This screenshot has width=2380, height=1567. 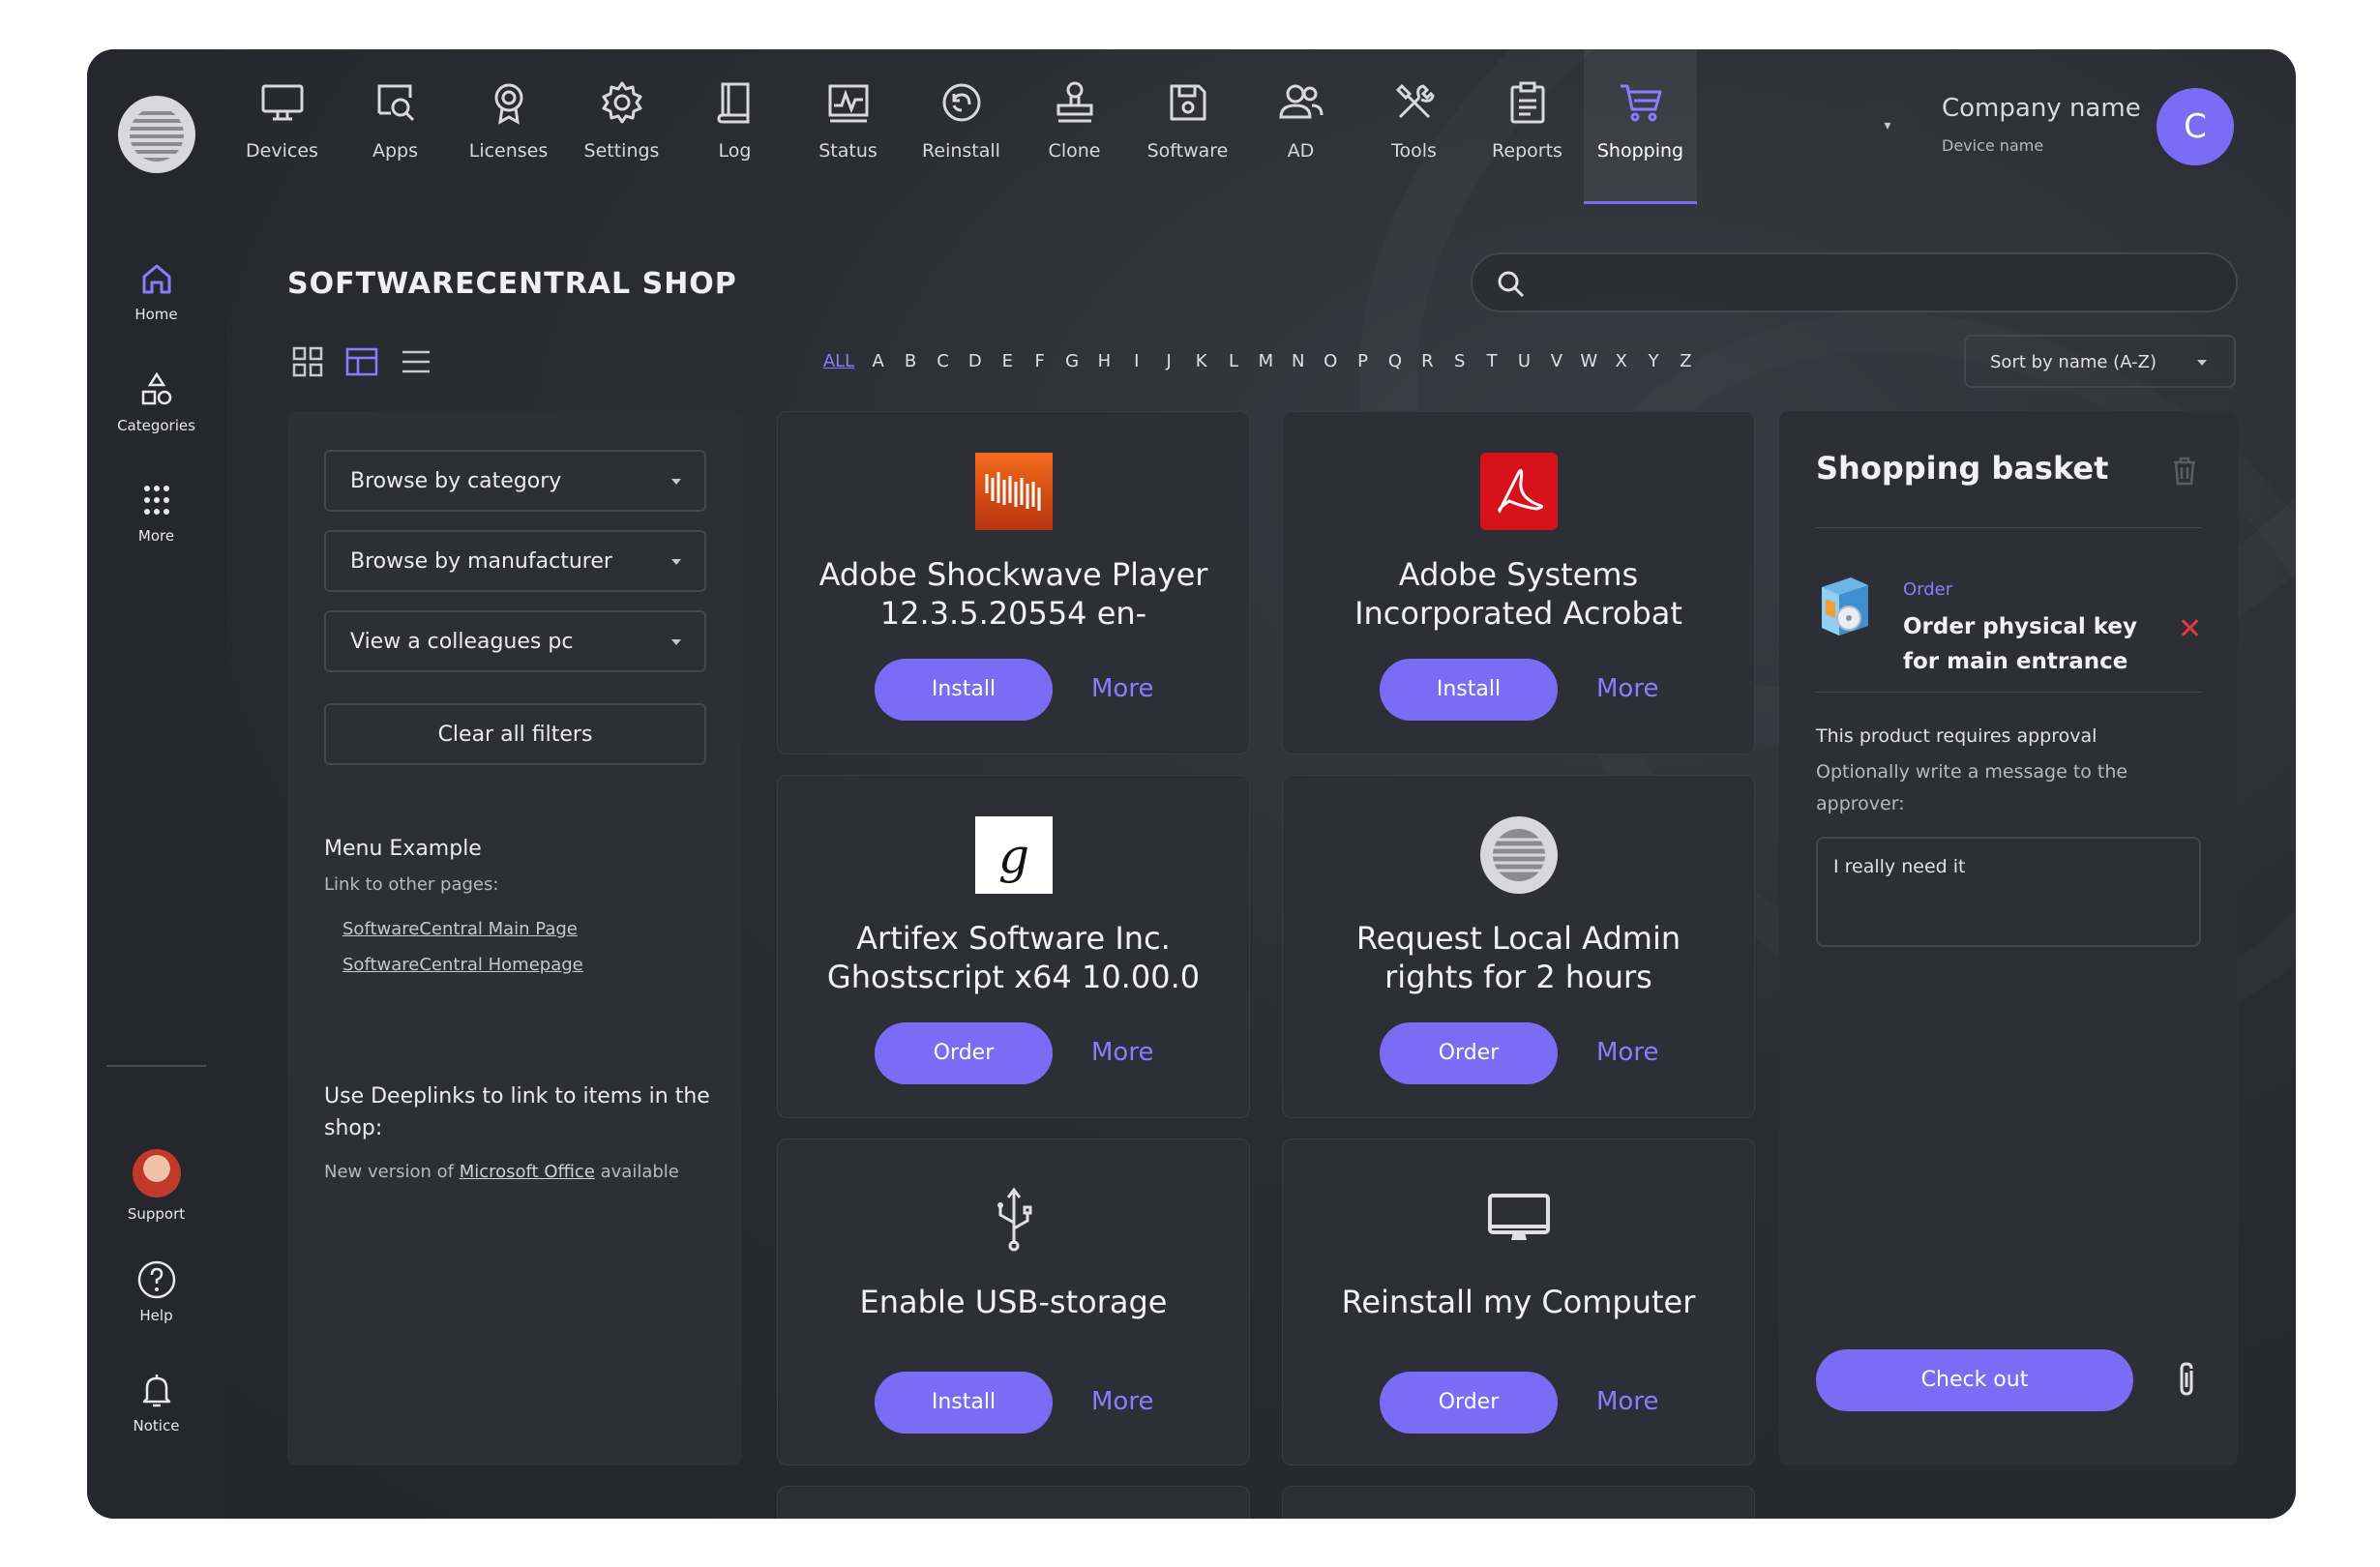 I want to click on user-avatar: C, so click(x=2196, y=126).